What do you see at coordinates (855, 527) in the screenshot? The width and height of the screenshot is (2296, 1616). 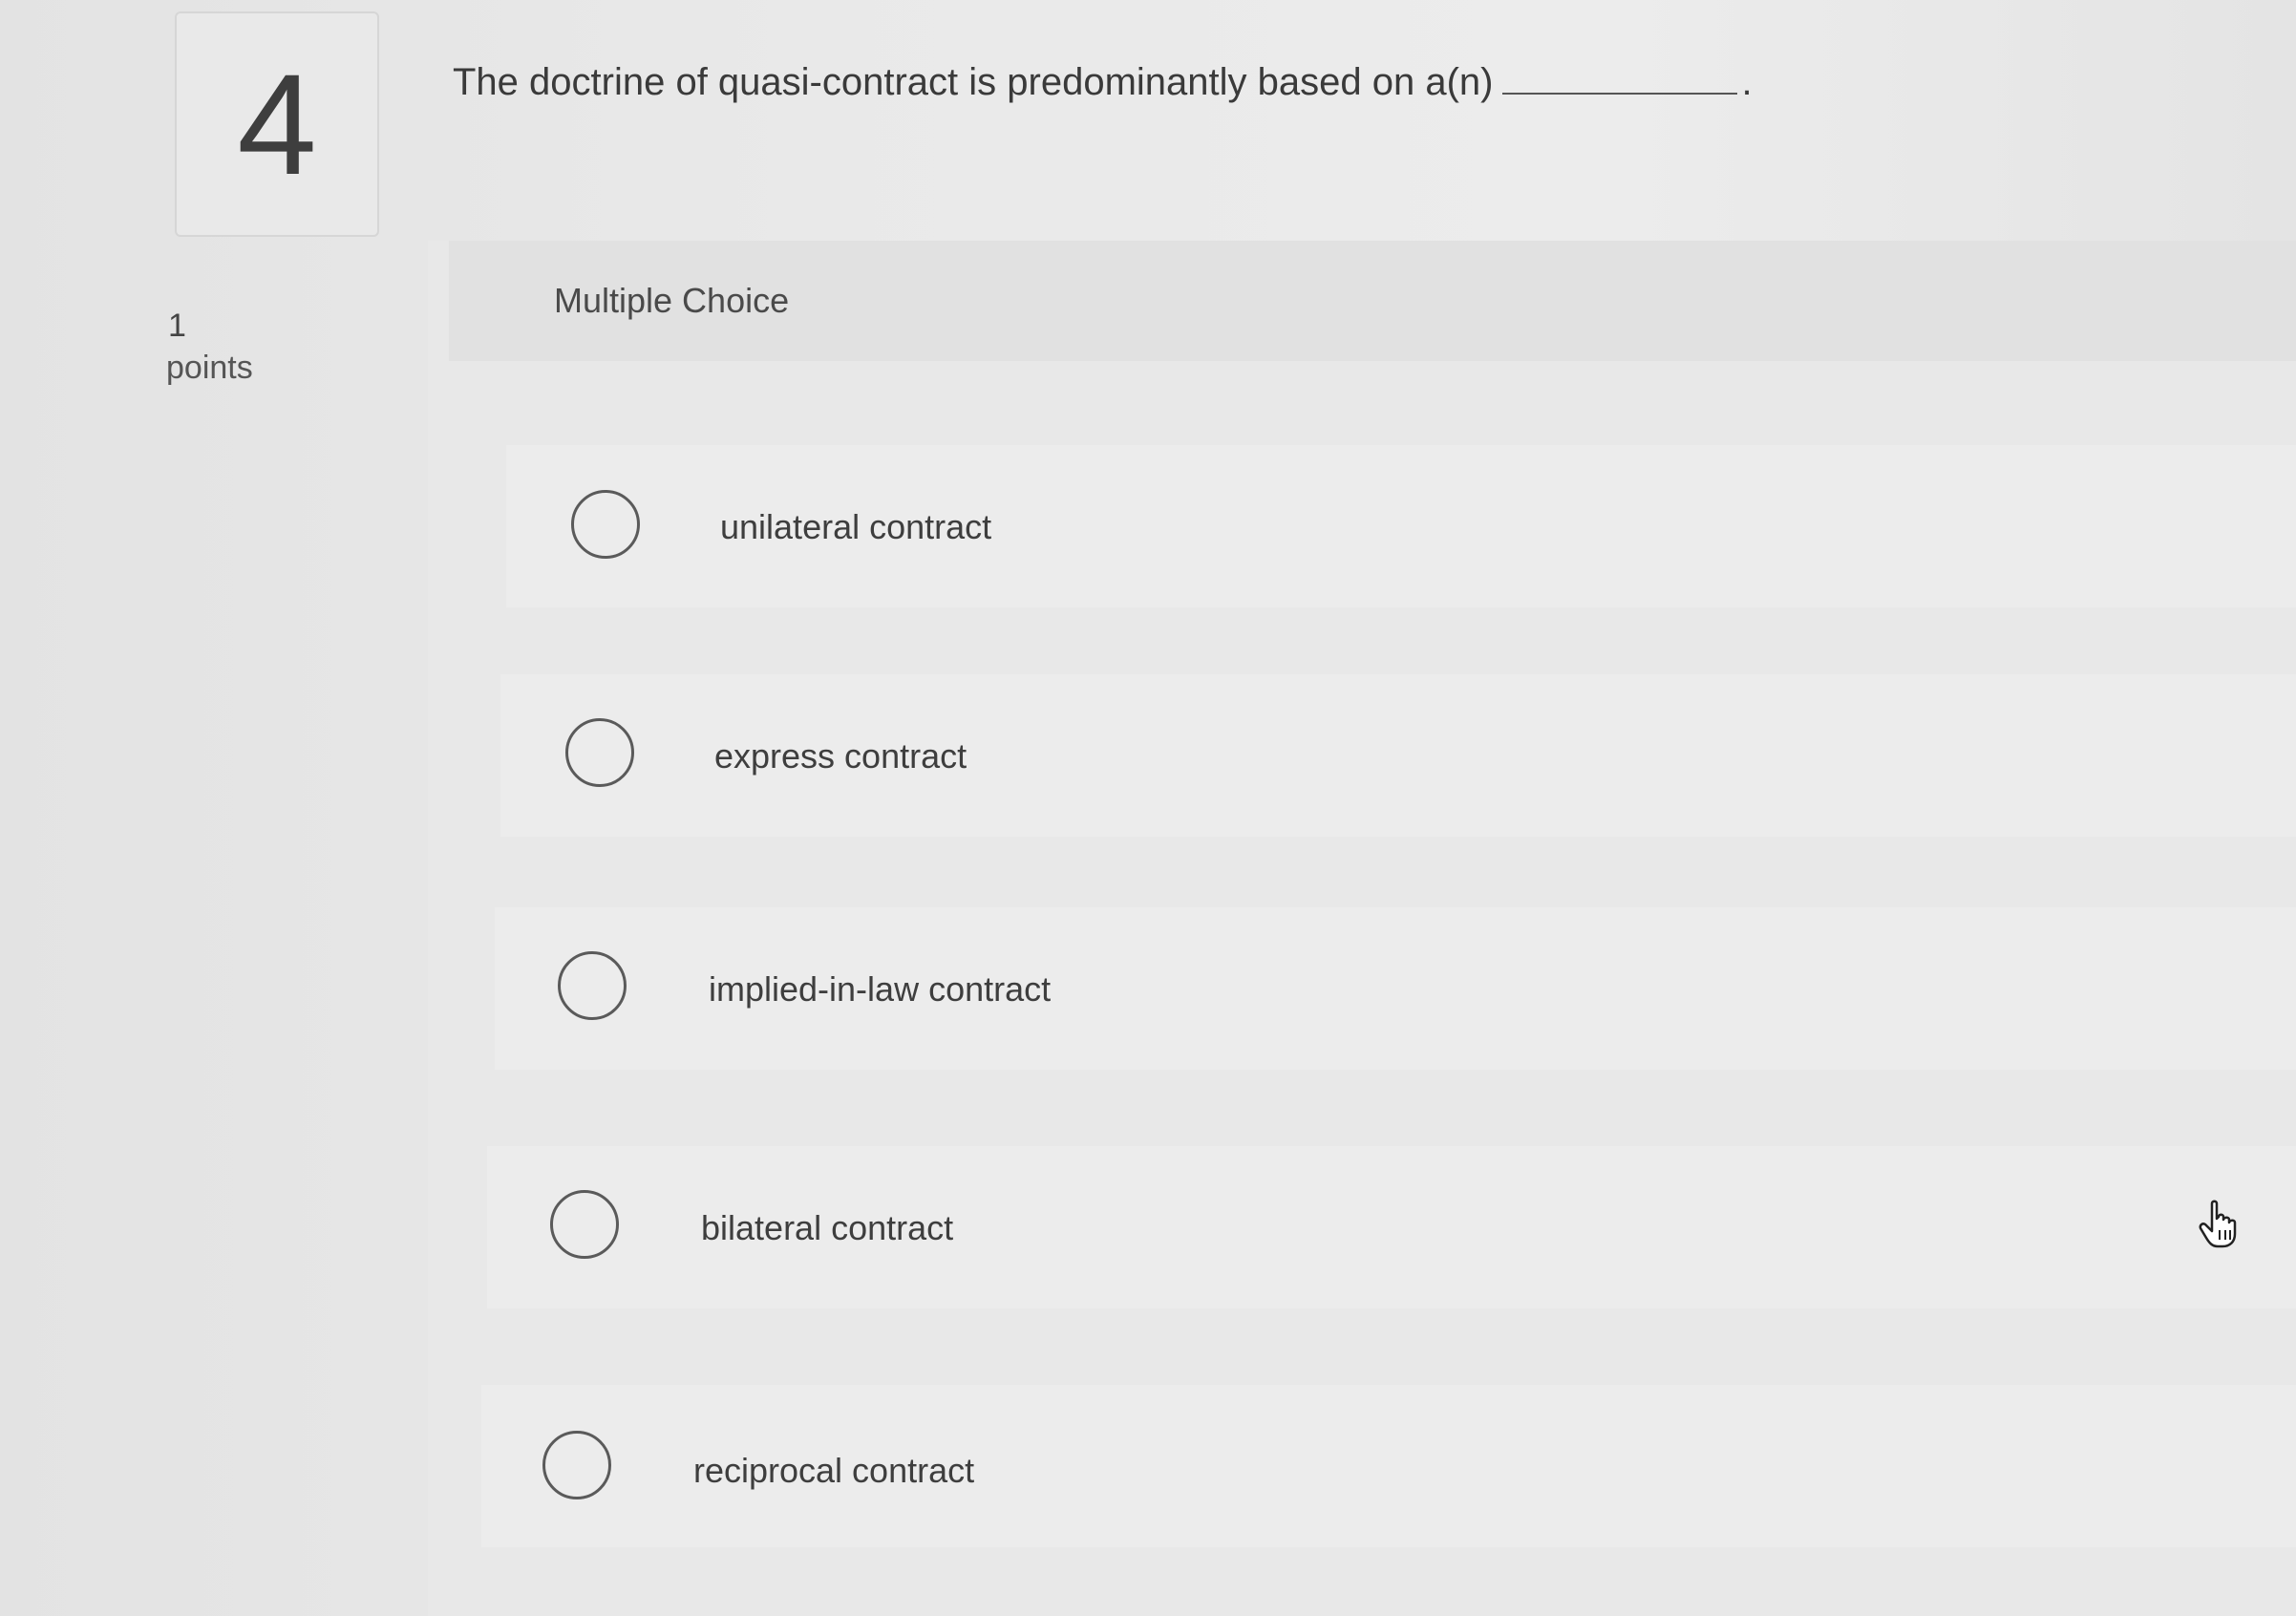 I see `answer-option-label: unilateral contract` at bounding box center [855, 527].